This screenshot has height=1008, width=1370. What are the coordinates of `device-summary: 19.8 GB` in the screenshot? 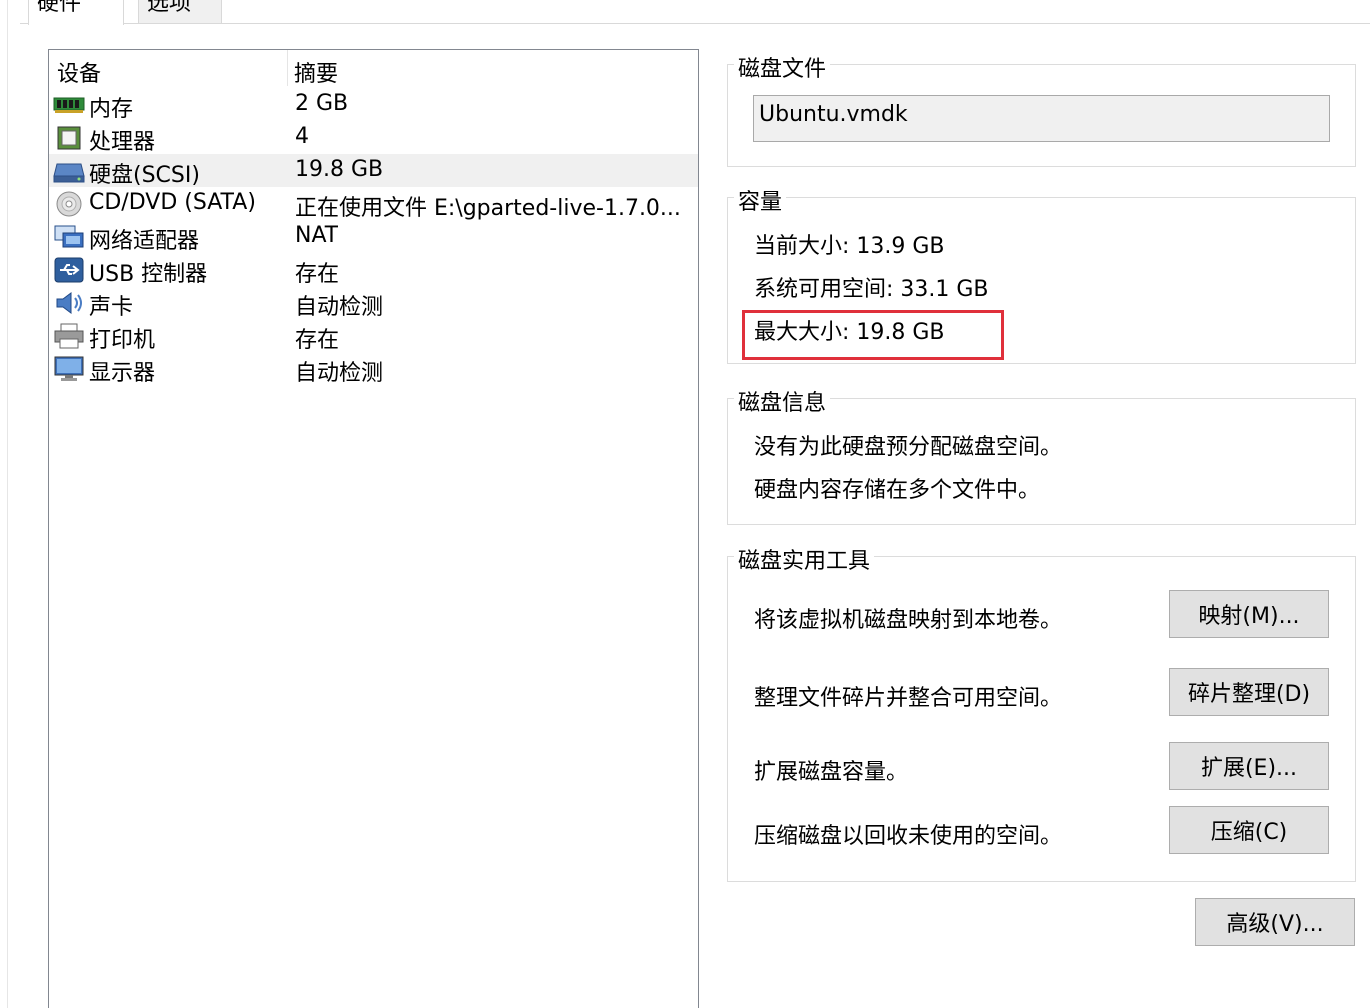 It's located at (339, 169).